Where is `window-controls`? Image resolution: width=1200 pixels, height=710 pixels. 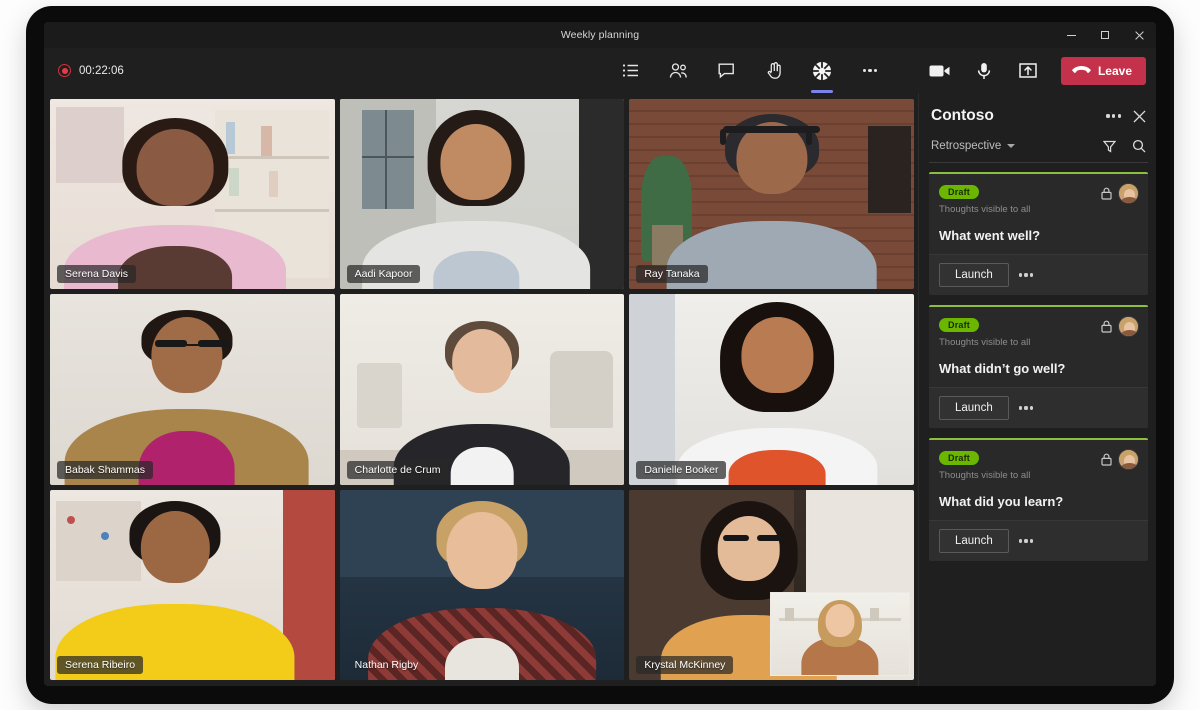 window-controls is located at coordinates (1105, 35).